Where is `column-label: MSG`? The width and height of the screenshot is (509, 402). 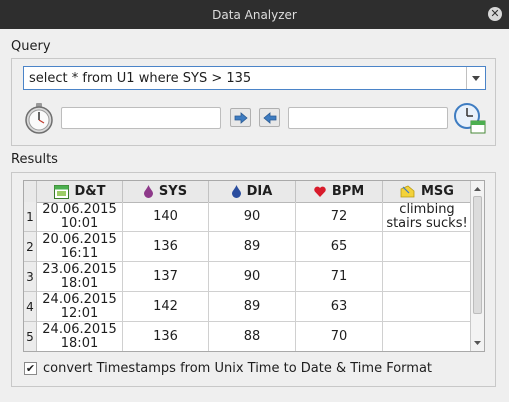
column-label: MSG is located at coordinates (437, 191).